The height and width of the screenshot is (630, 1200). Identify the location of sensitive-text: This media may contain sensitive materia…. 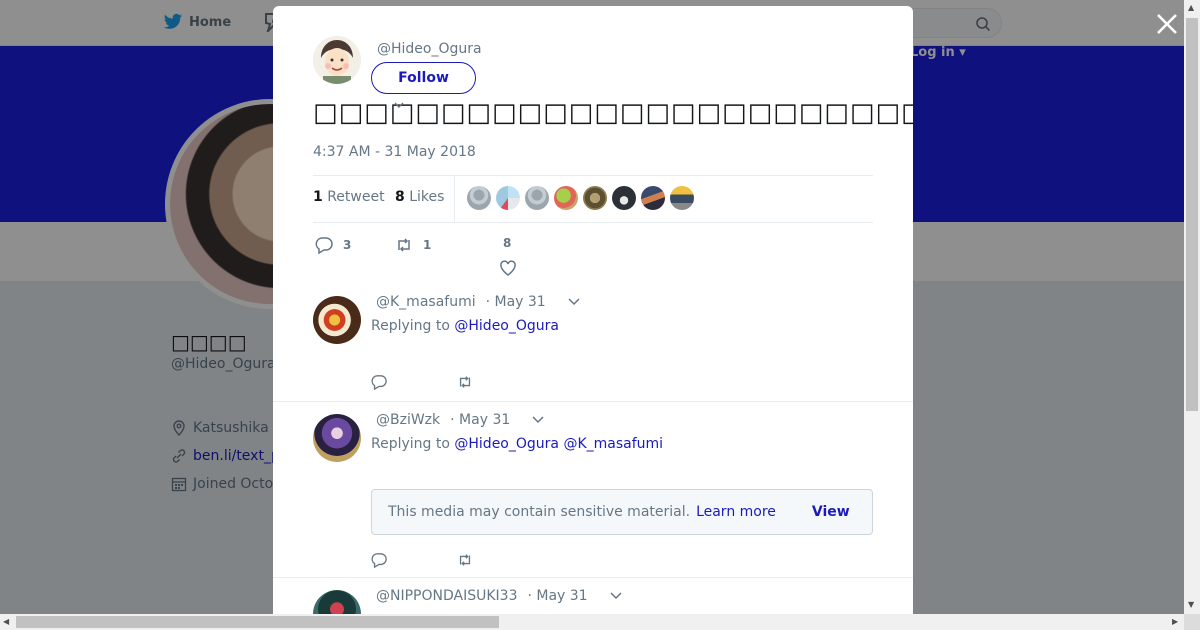
(539, 512).